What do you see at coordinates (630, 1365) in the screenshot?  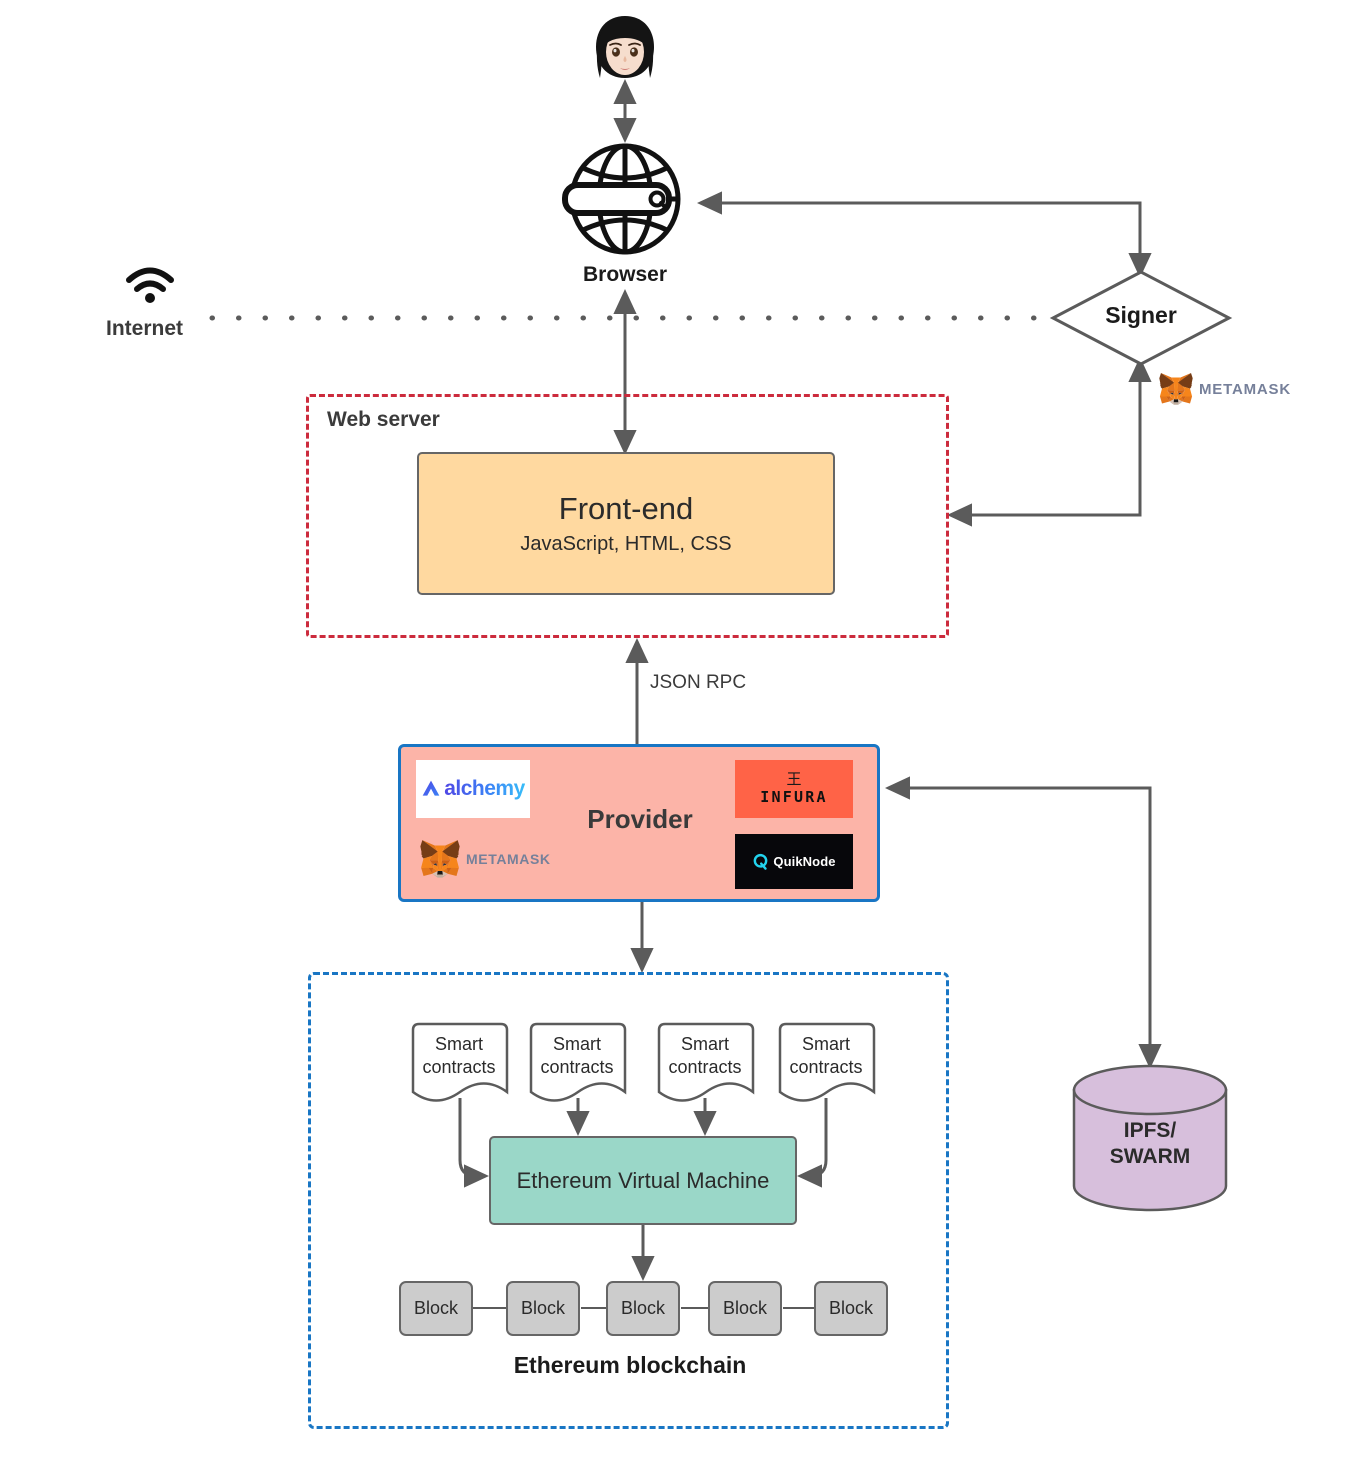 I see `blockchain-label: Ethereum blockchain` at bounding box center [630, 1365].